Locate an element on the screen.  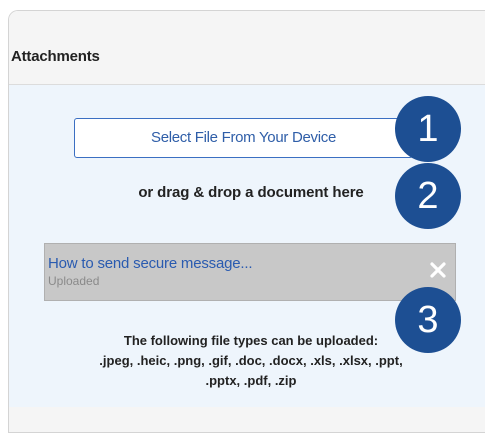
file-types-list-cont: .pptx, .pdf, .zip is located at coordinates (251, 380).